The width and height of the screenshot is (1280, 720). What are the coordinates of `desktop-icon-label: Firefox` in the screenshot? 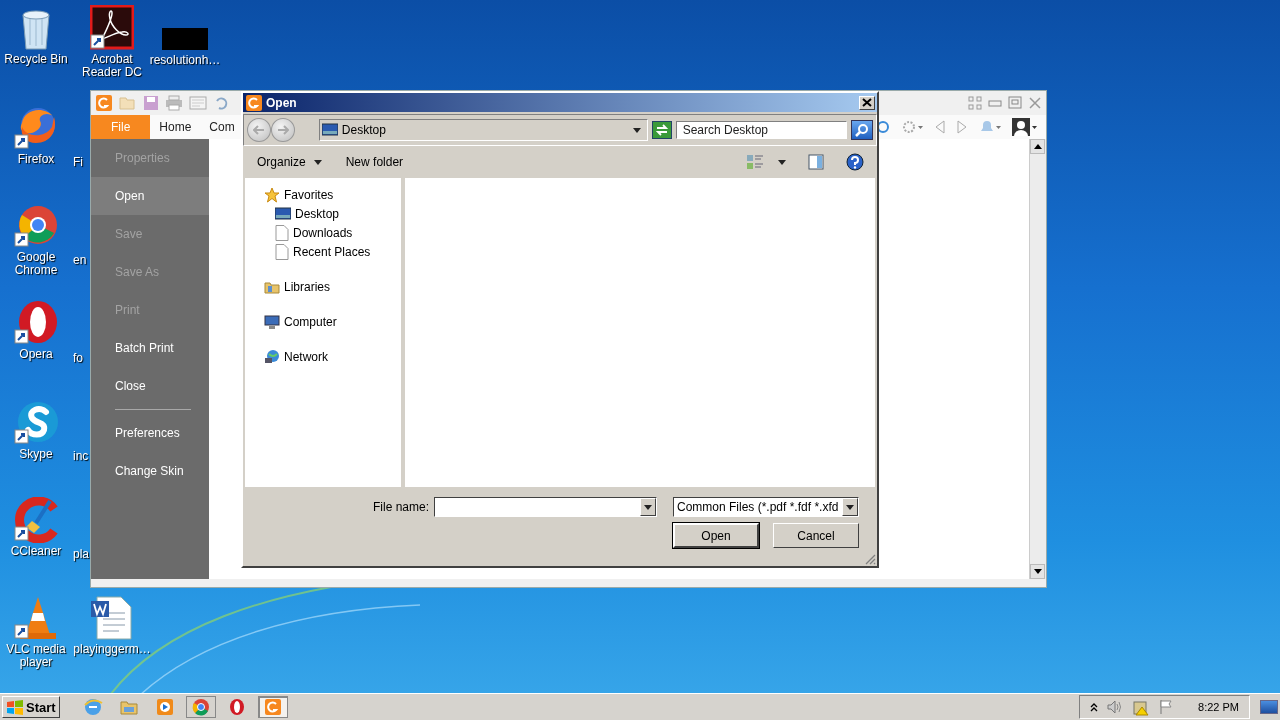 It's located at (36, 159).